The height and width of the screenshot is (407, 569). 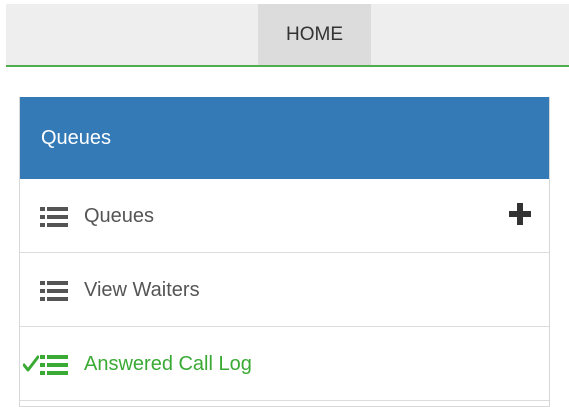 What do you see at coordinates (119, 216) in the screenshot?
I see `menu-item-label: Queues` at bounding box center [119, 216].